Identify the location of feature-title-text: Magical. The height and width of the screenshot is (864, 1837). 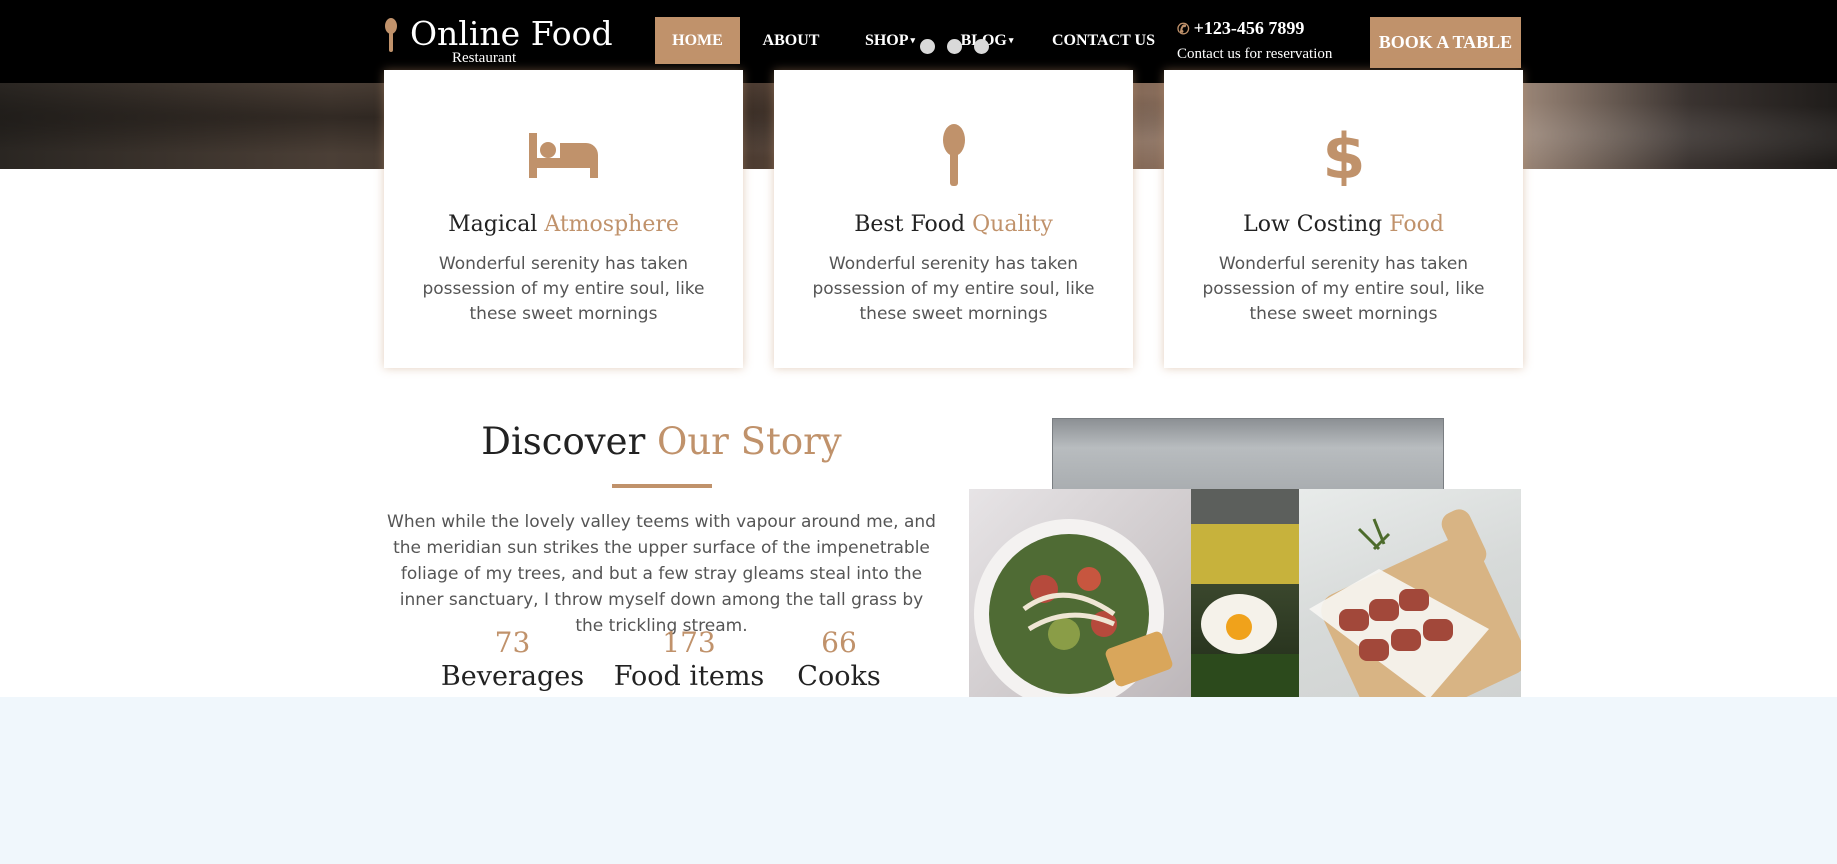
(496, 224).